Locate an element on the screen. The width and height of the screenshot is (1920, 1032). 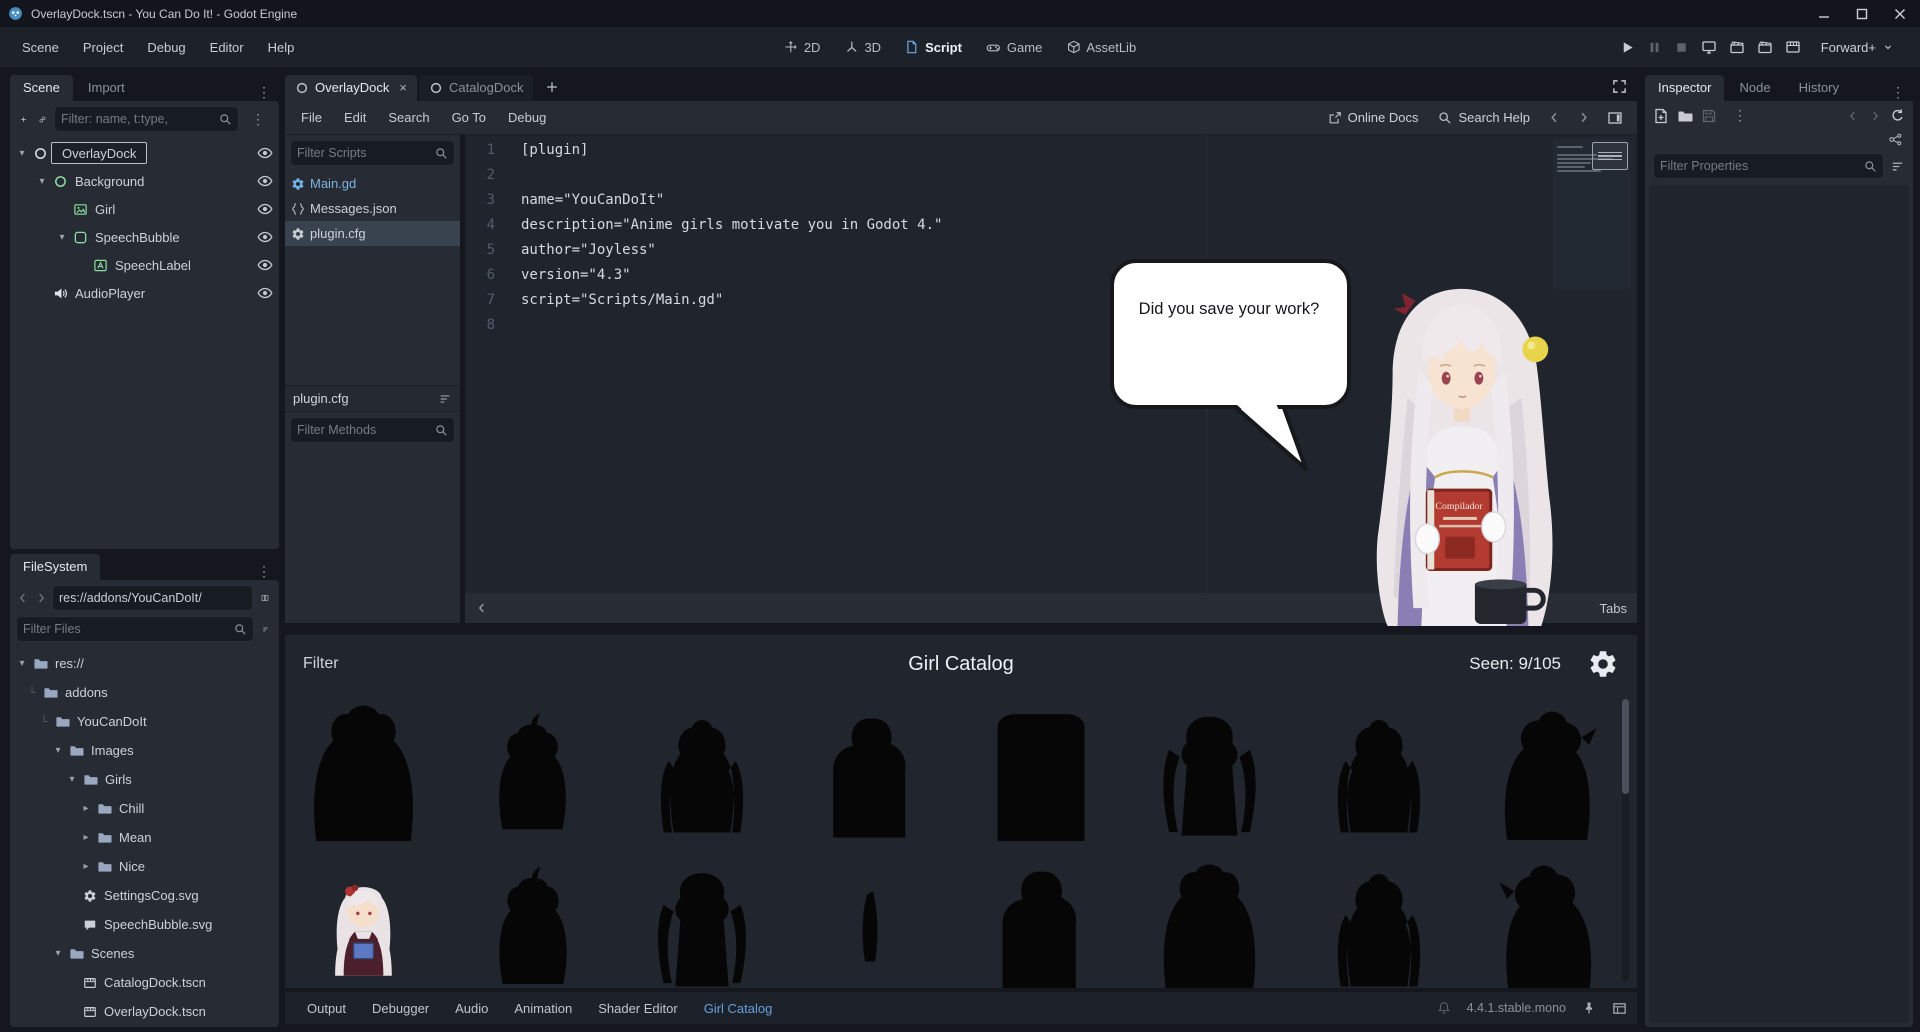
scene-node-girl: Girl is located at coordinates (144, 209).